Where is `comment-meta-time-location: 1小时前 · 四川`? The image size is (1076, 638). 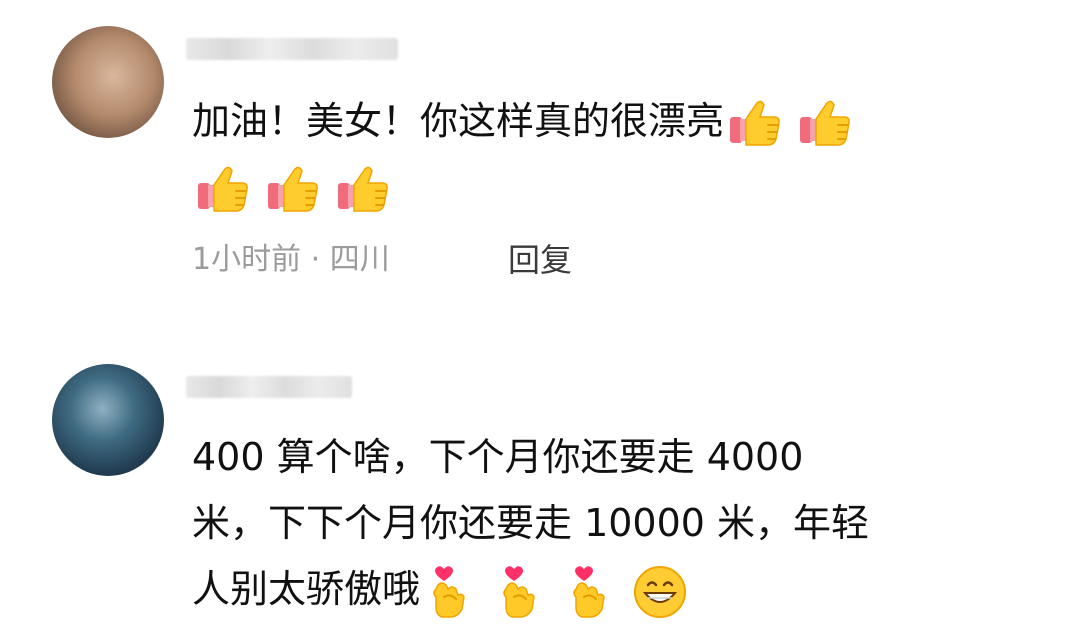 comment-meta-time-location: 1小时前 · 四川 is located at coordinates (291, 259).